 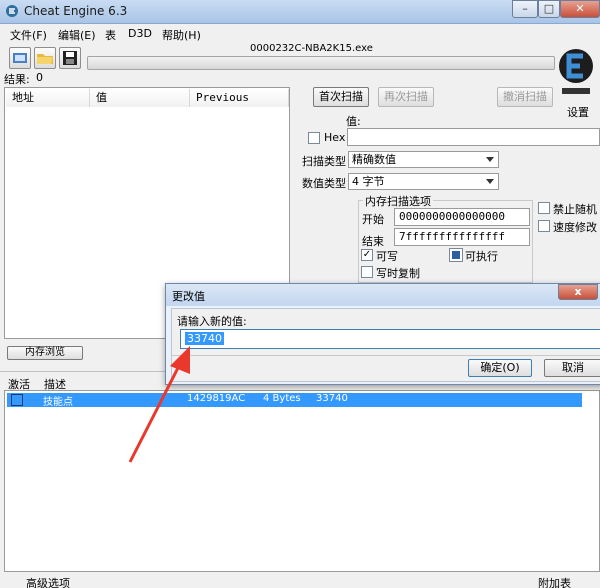 I want to click on save-icon, so click(x=70, y=58).